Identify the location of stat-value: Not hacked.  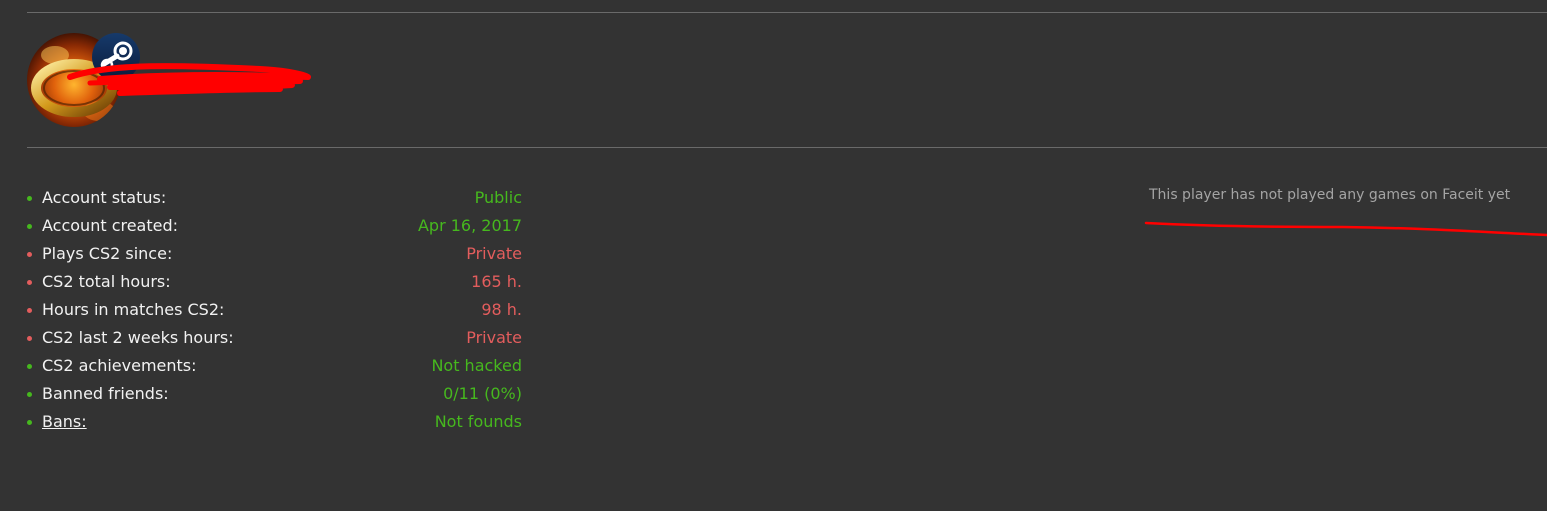
(476, 365).